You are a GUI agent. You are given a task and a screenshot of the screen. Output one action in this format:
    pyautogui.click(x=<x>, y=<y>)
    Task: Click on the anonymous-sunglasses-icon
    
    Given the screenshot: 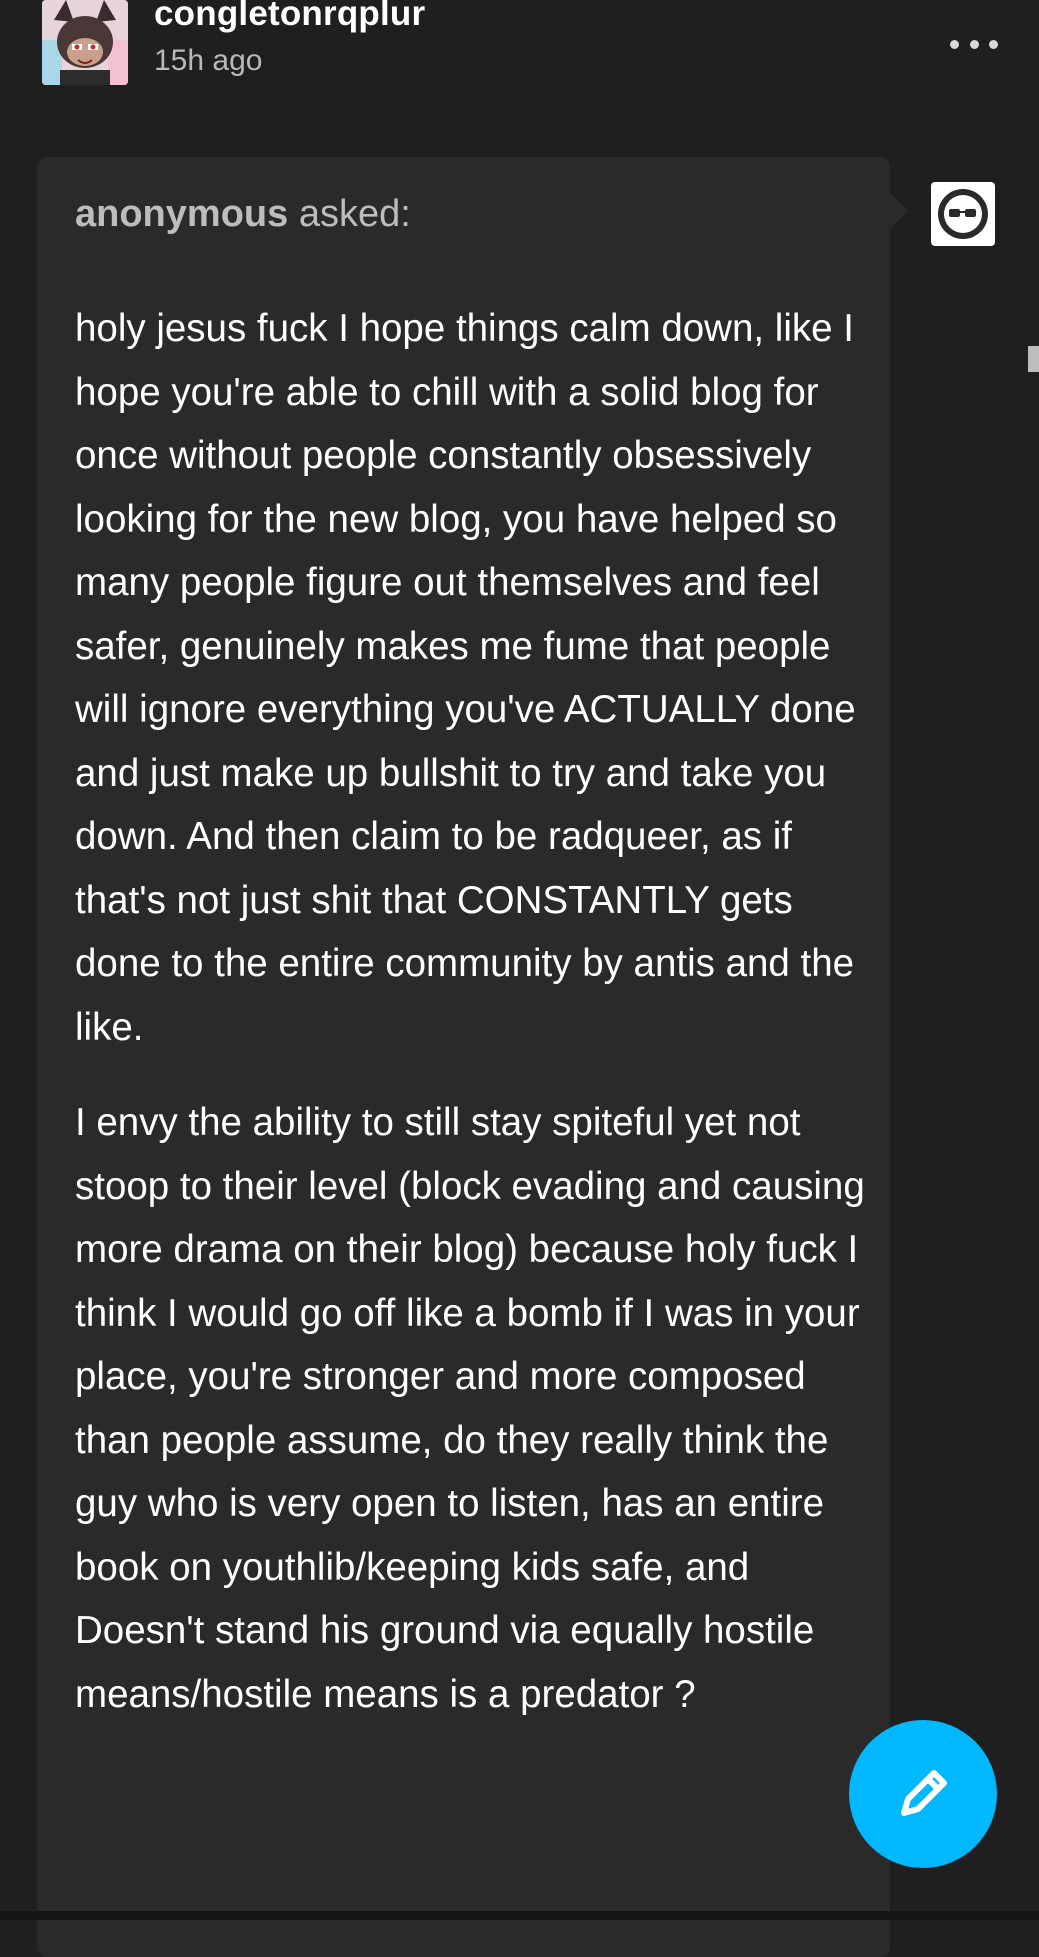 What is the action you would take?
    pyautogui.click(x=963, y=214)
    